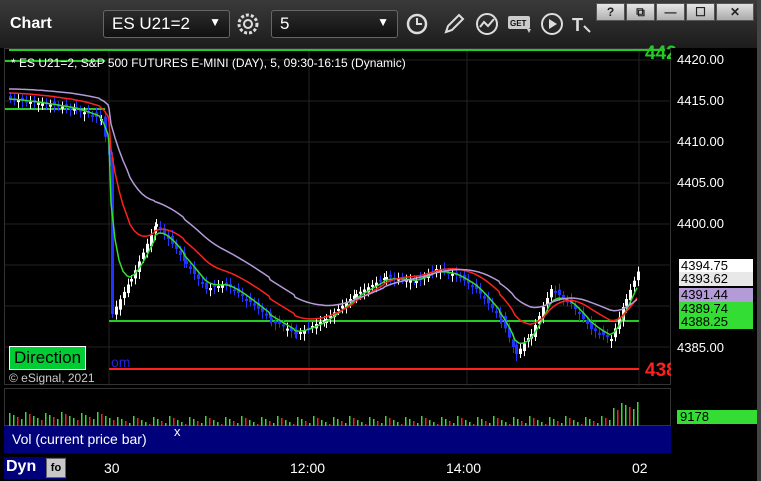 Image resolution: width=761 pixels, height=481 pixels. What do you see at coordinates (735, 12) in the screenshot?
I see `close-button: ✕` at bounding box center [735, 12].